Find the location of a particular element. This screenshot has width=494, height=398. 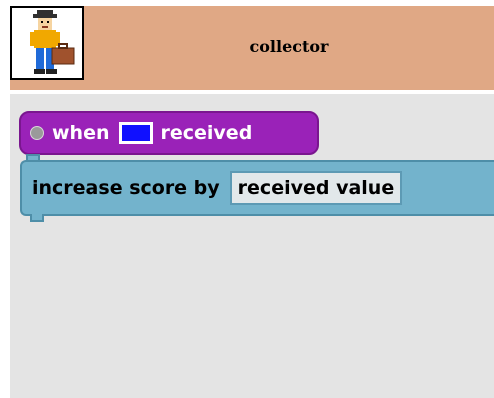

hat-when-label: when is located at coordinates (81, 133).